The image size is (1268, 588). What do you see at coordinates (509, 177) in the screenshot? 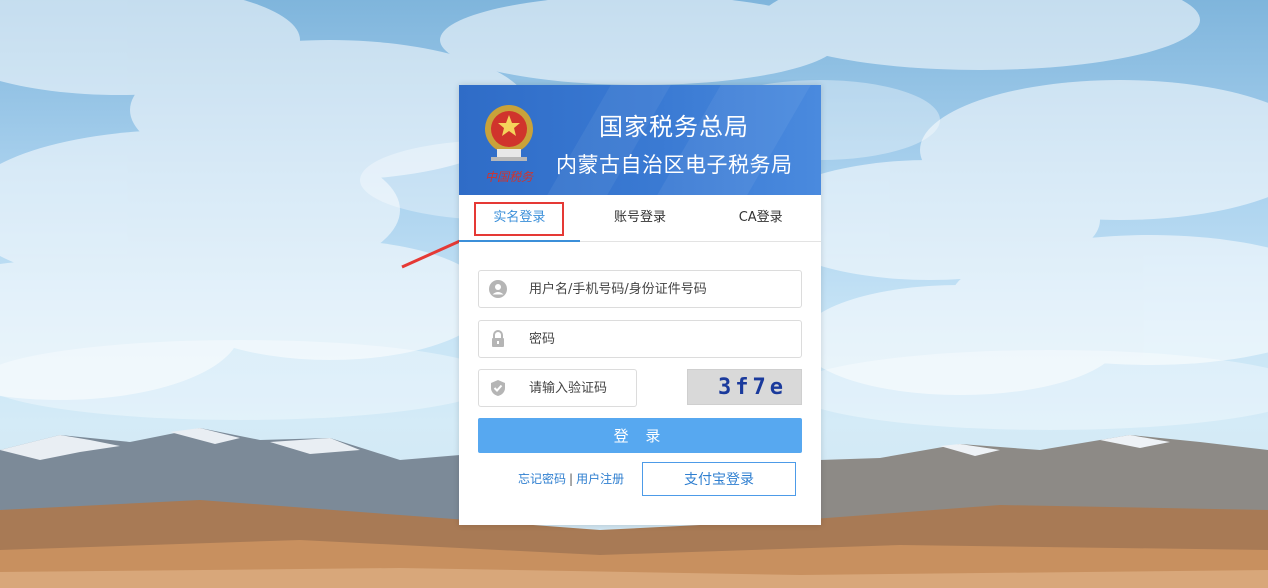
I see `svg-text: 中国税务` at bounding box center [509, 177].